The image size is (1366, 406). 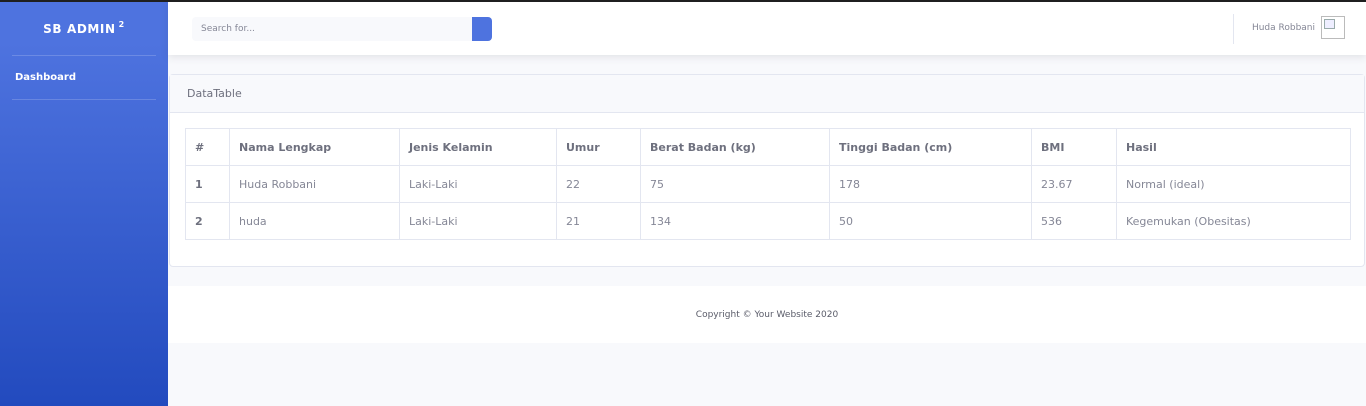 I want to click on column-header: #, so click(x=207, y=147).